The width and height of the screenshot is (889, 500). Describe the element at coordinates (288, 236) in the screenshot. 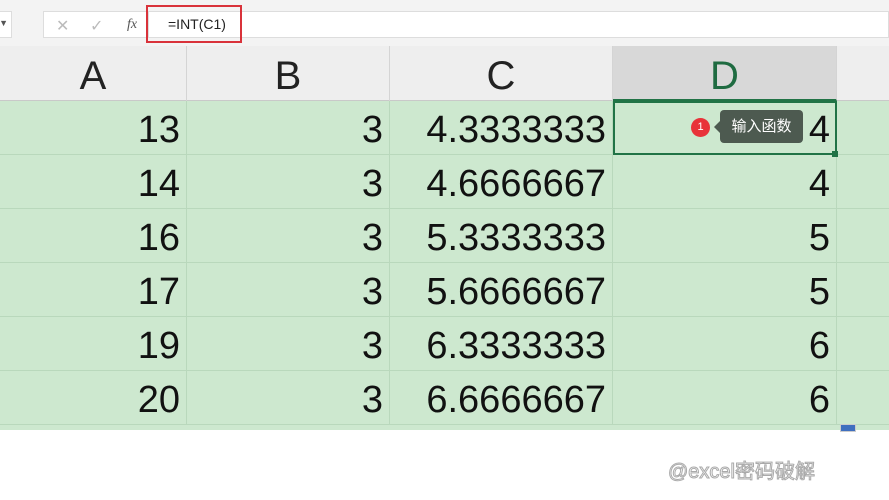

I see `cell-b3: 3` at that location.